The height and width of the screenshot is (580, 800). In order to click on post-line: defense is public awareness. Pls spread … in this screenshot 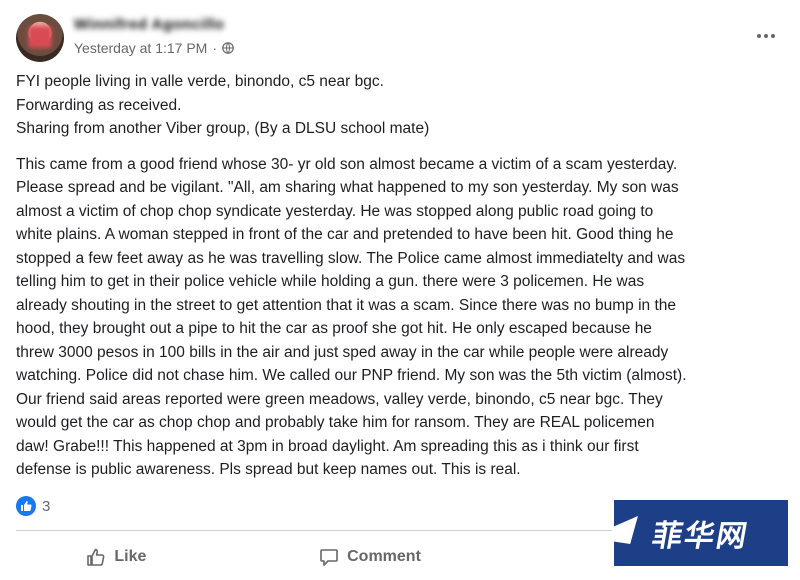, I will do `click(268, 469)`.